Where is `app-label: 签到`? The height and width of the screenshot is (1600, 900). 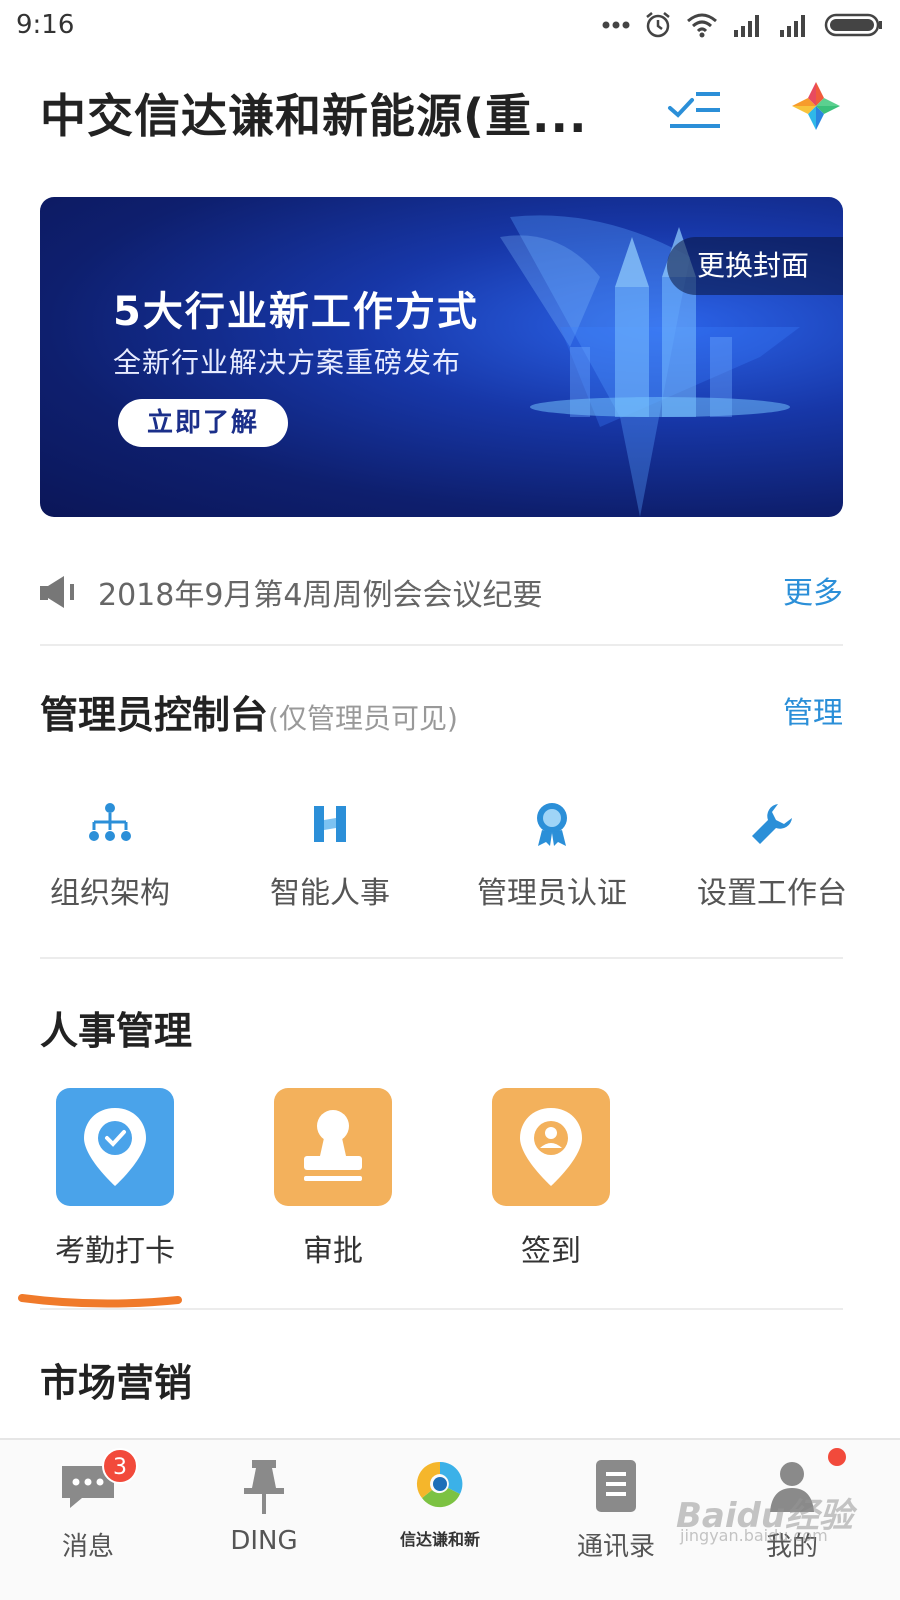 app-label: 签到 is located at coordinates (551, 1251).